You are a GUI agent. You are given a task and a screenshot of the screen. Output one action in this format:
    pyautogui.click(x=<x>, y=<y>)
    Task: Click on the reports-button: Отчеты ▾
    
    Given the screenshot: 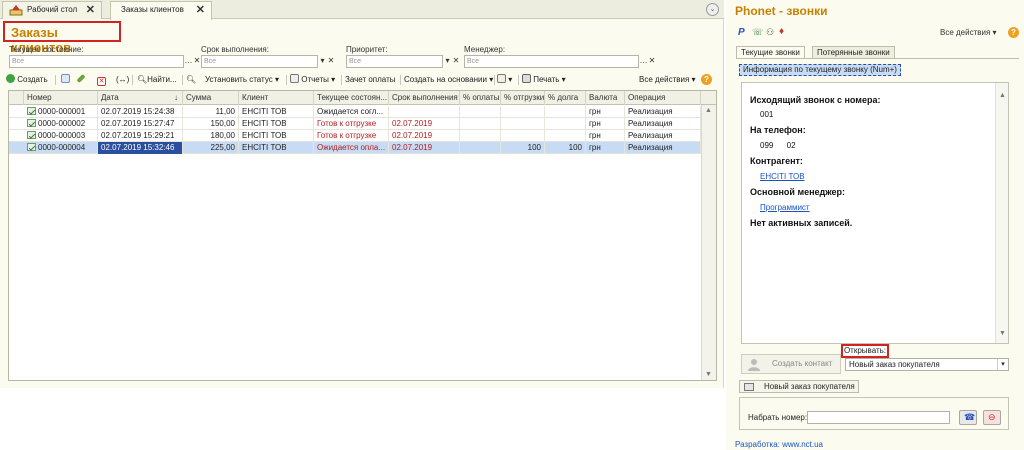 What is the action you would take?
    pyautogui.click(x=312, y=80)
    